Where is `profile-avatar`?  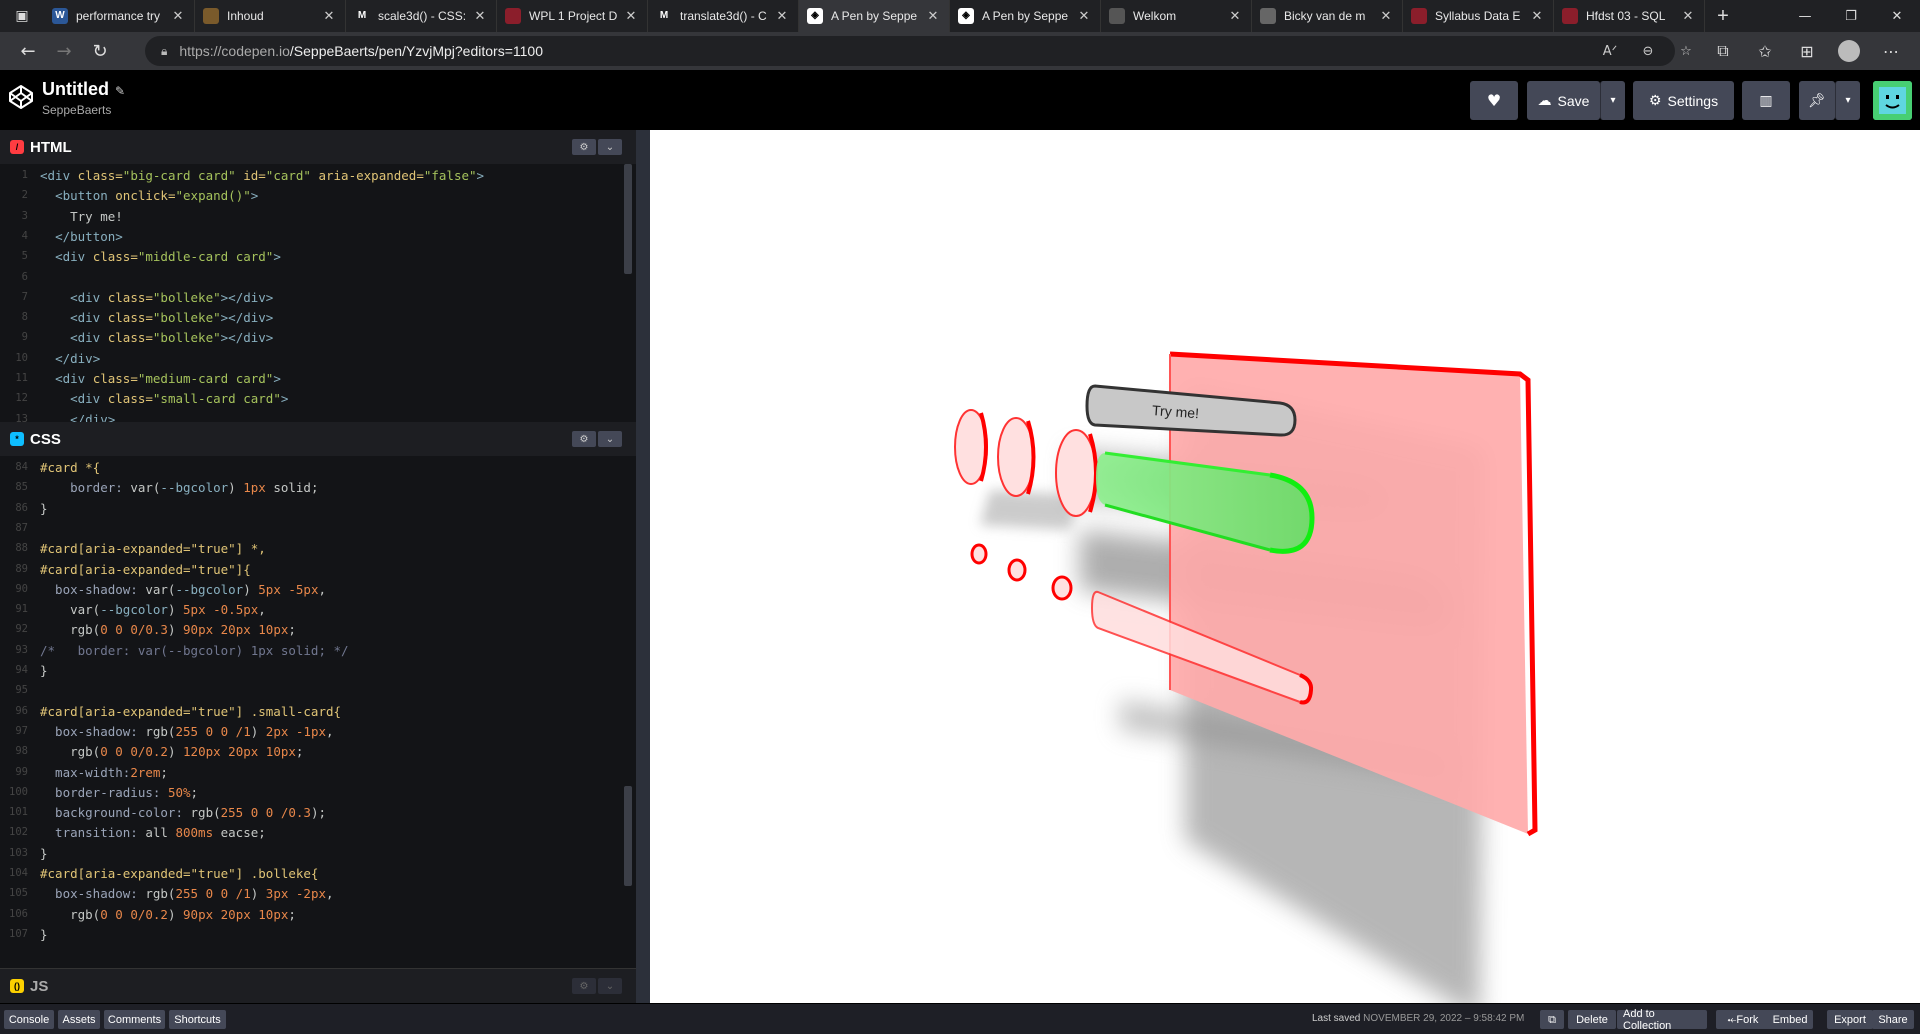
profile-avatar is located at coordinates (1849, 51).